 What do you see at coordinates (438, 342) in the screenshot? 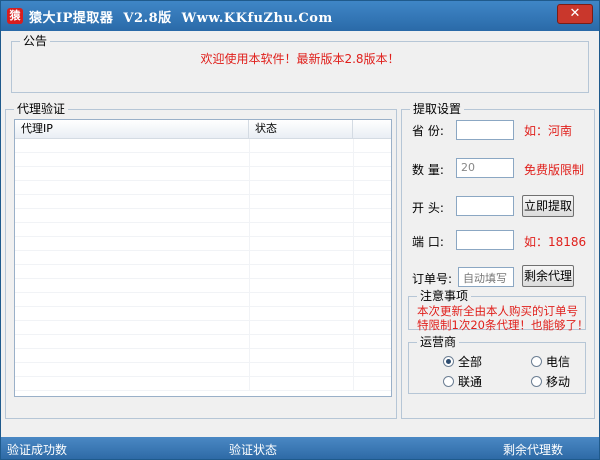
I see `carrier-label: 运营商` at bounding box center [438, 342].